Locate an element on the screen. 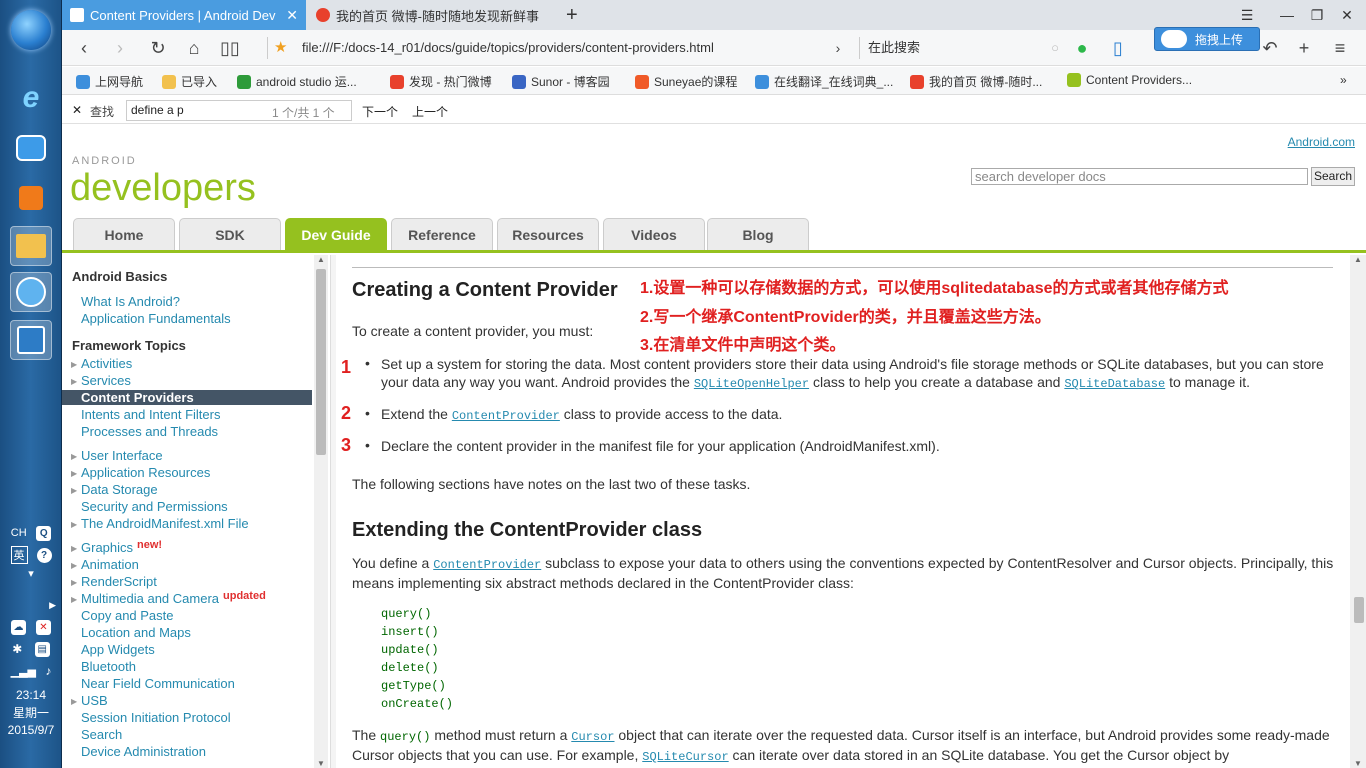 The image size is (1366, 768). bookmark-item: 已导入 is located at coordinates (189, 81).